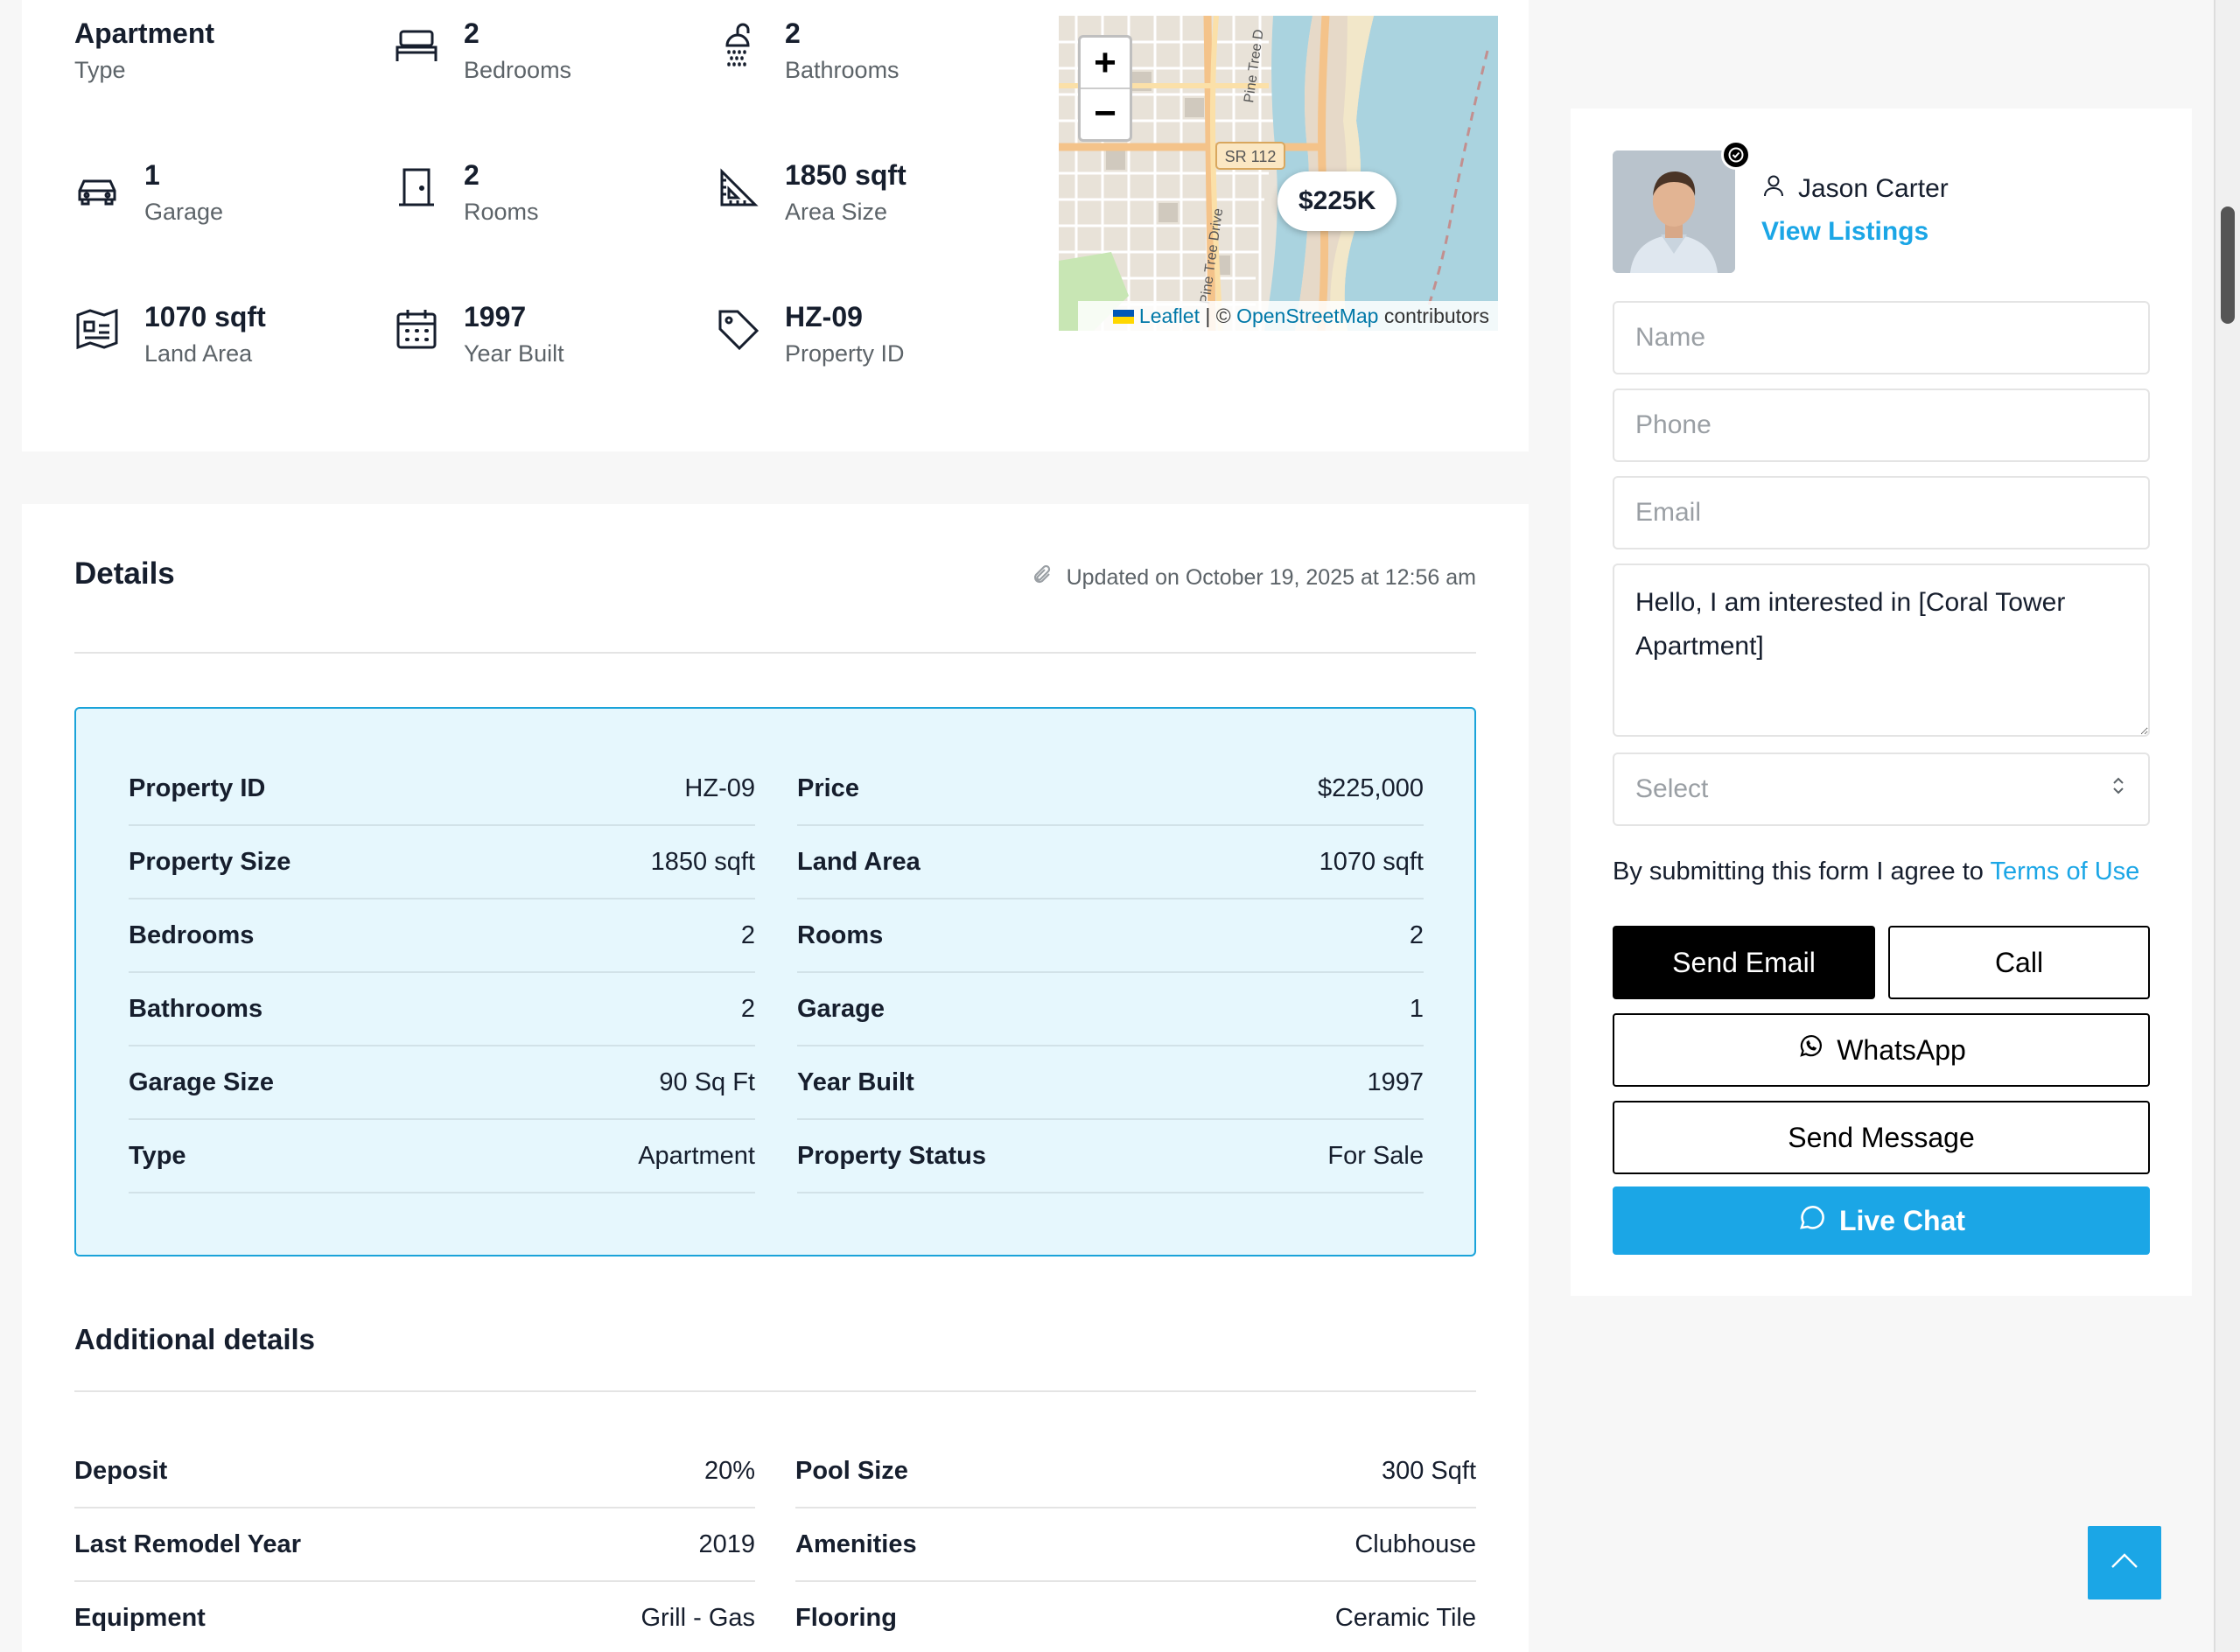 This screenshot has width=2240, height=1652. What do you see at coordinates (1371, 788) in the screenshot?
I see `details-value: $225,000` at bounding box center [1371, 788].